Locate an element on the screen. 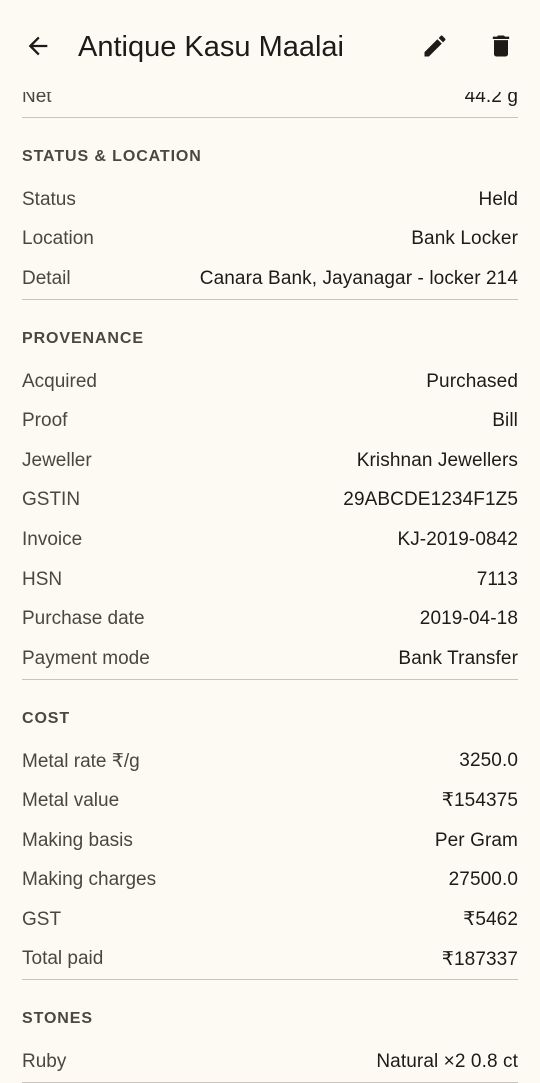  row-label: Metal value is located at coordinates (71, 800).